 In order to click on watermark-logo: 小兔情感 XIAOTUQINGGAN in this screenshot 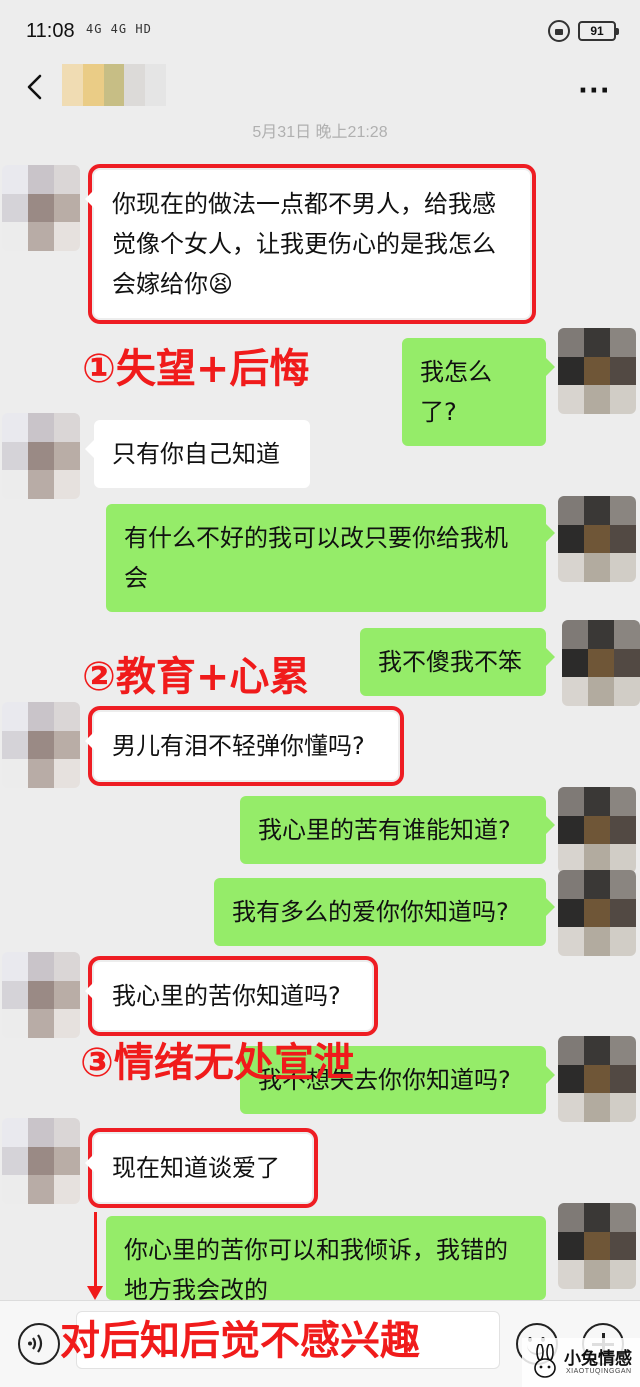, I will do `click(581, 1362)`.